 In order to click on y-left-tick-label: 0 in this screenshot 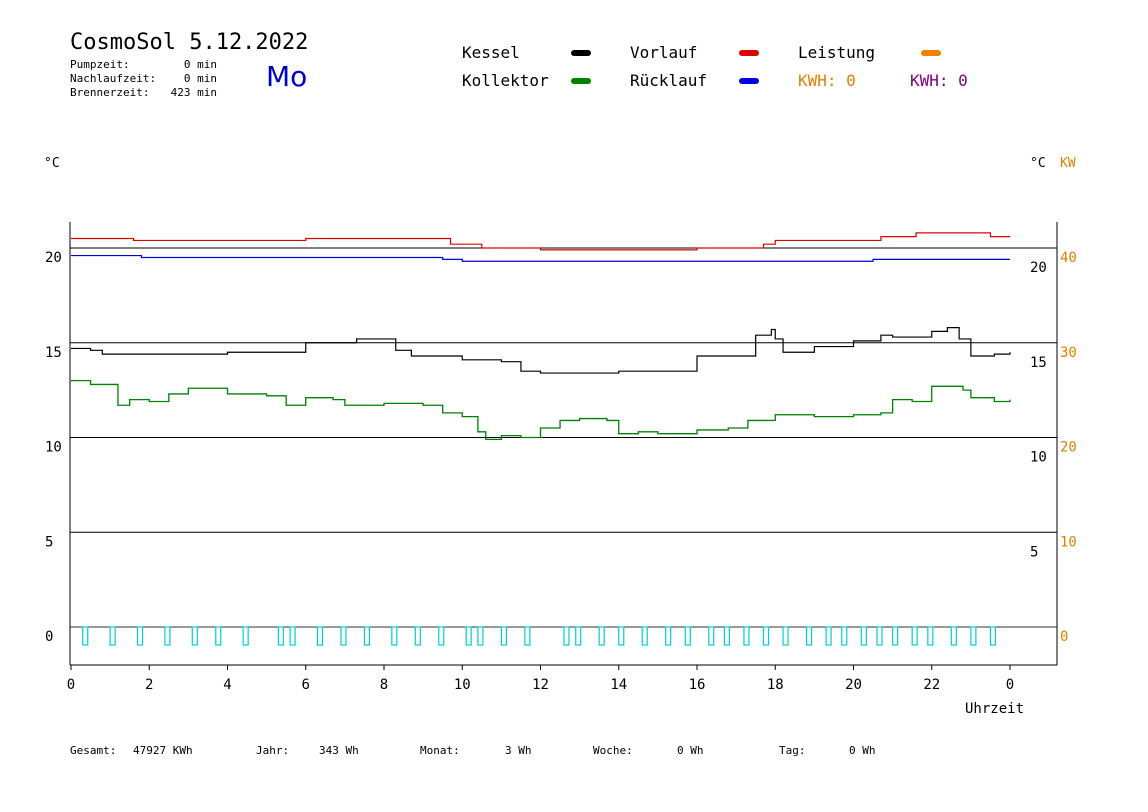, I will do `click(49, 637)`.